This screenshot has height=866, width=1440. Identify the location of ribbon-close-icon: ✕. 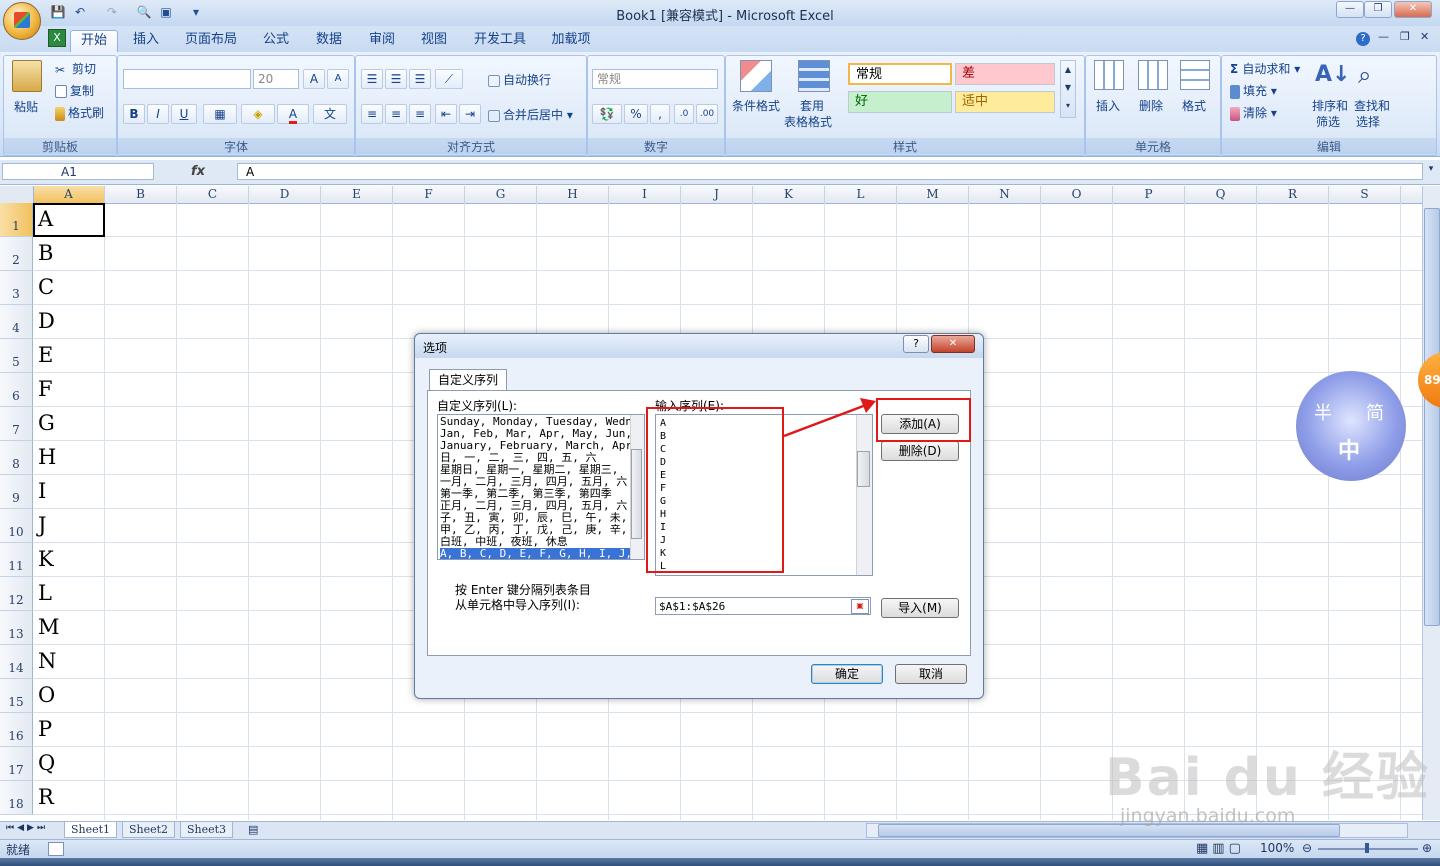
(1424, 36).